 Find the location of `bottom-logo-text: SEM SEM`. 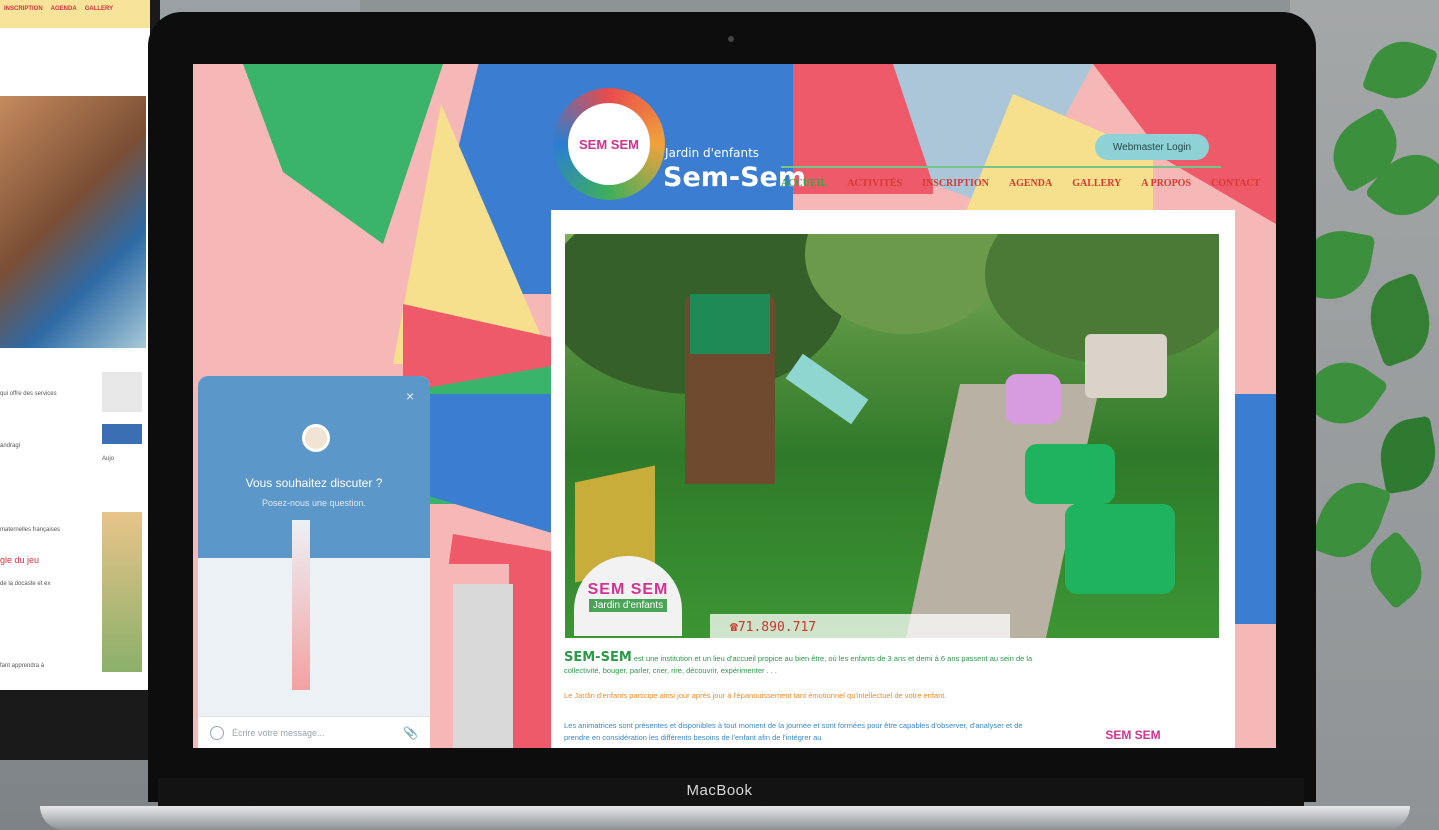

bottom-logo-text: SEM SEM is located at coordinates (1133, 735).